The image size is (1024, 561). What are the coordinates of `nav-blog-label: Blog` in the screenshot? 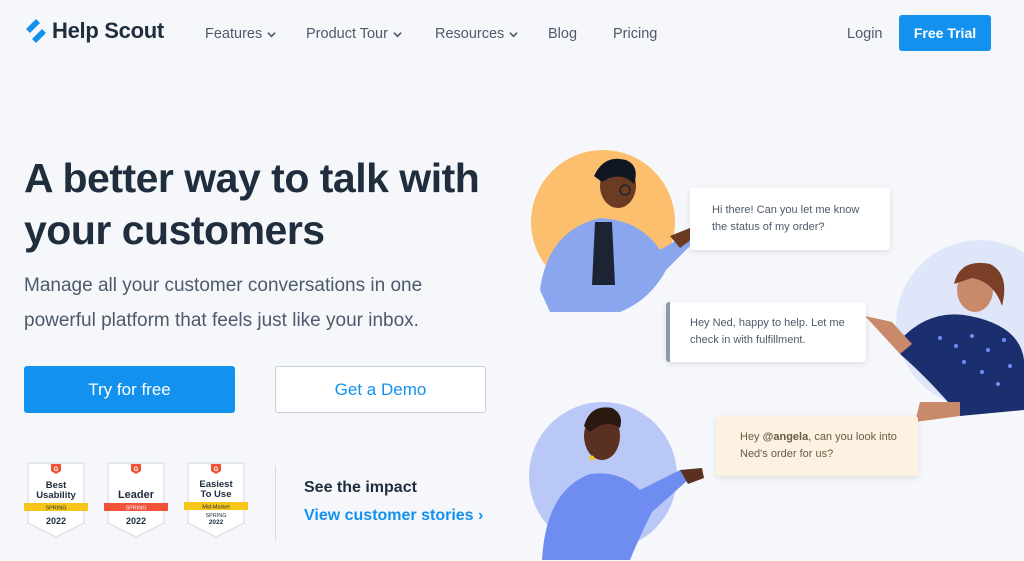 It's located at (563, 34).